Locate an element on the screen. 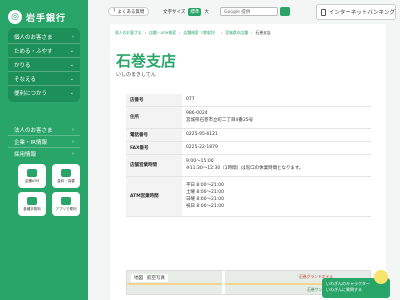  tile-rates: 金利・為替 is located at coordinates (66, 176).